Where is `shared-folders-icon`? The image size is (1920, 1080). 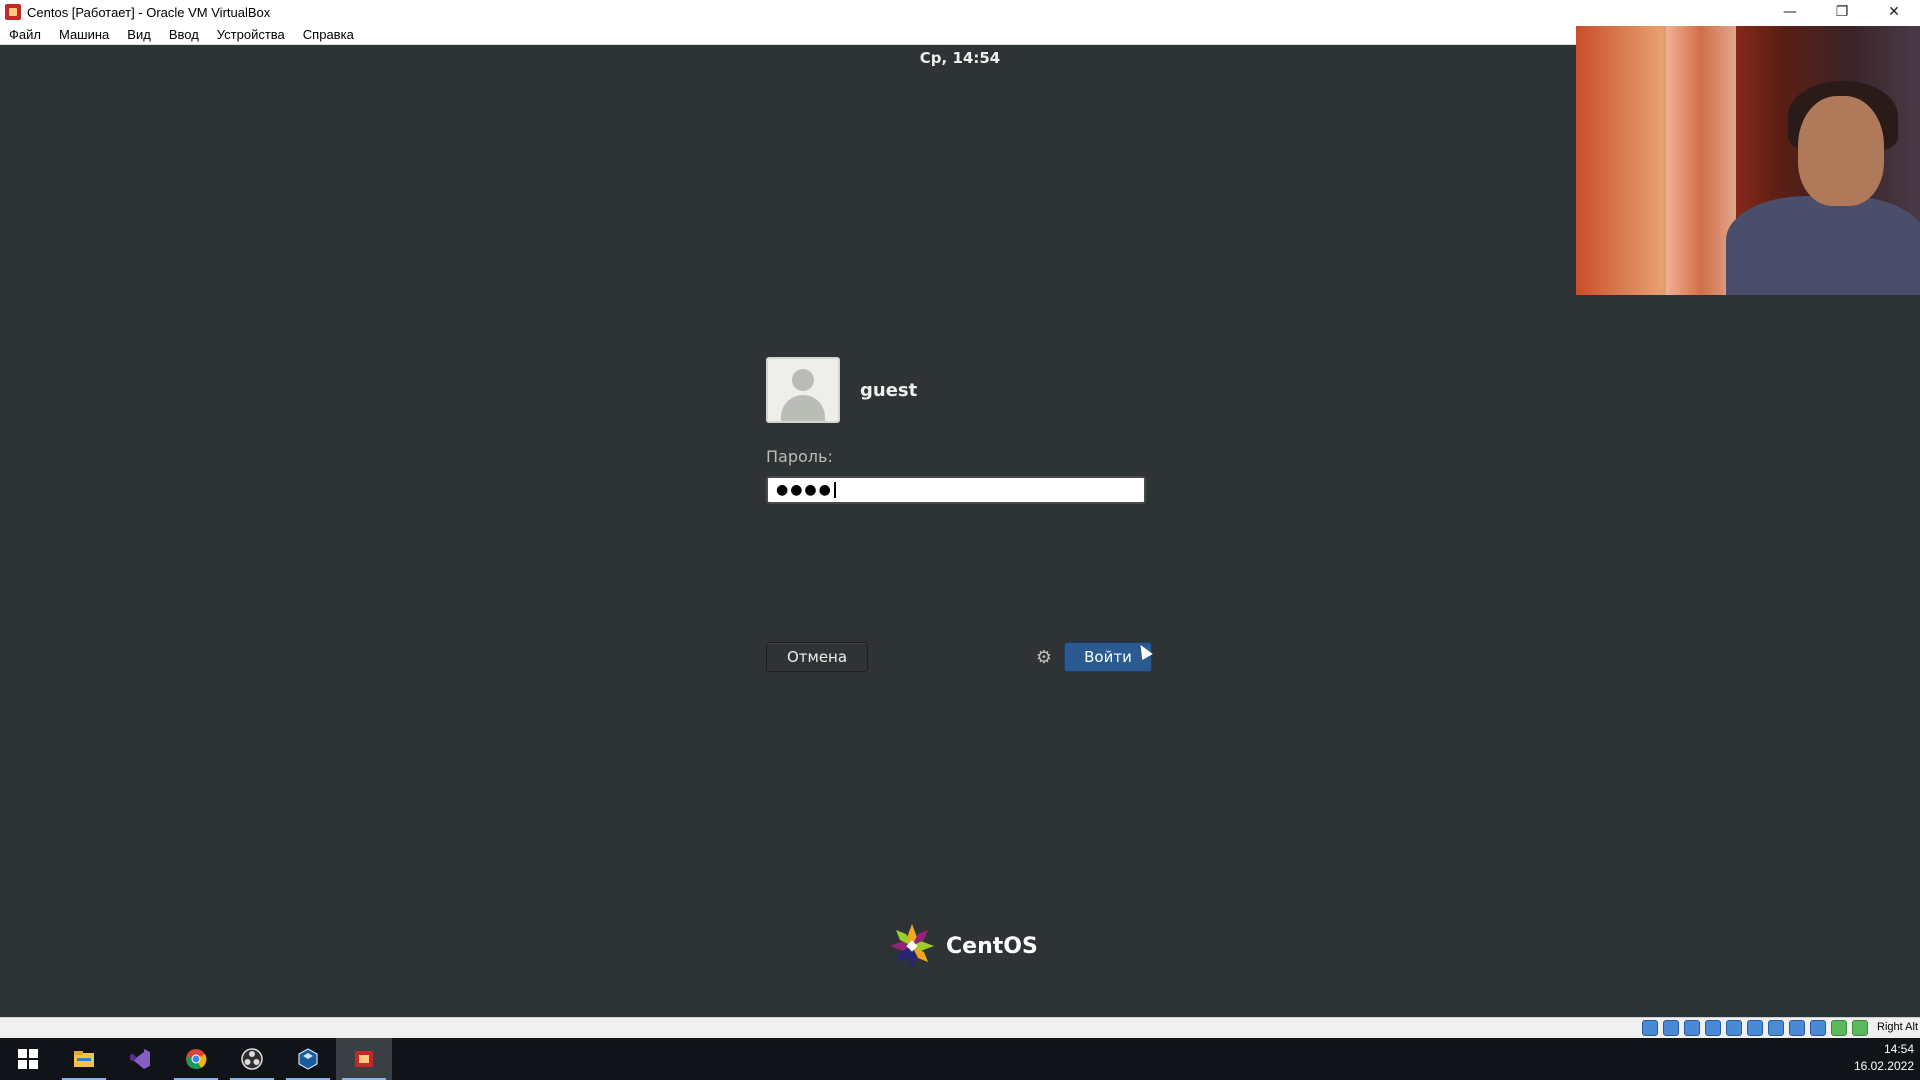
shared-folders-icon is located at coordinates (1755, 1028).